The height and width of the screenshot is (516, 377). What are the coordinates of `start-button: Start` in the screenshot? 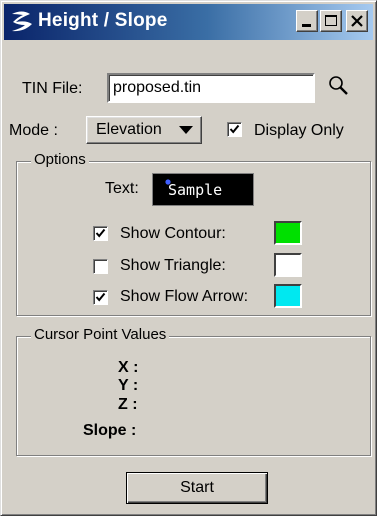 It's located at (197, 488).